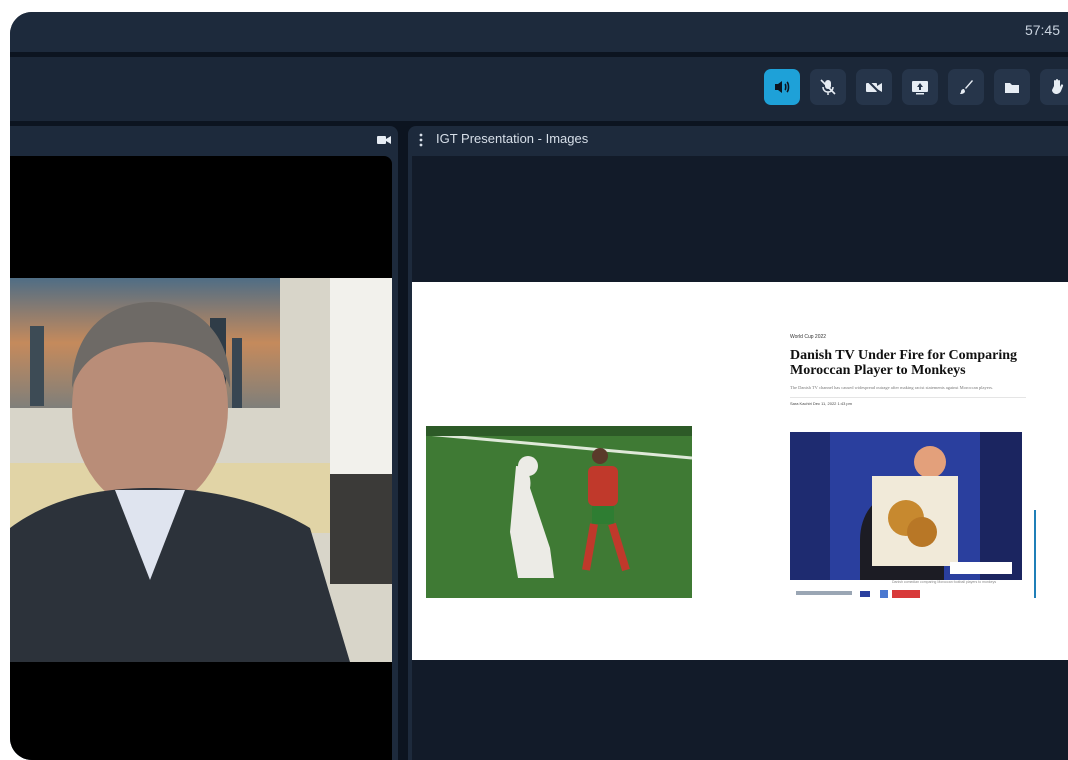 This screenshot has height=760, width=1068. What do you see at coordinates (204, 140) in the screenshot?
I see `video-panel-header` at bounding box center [204, 140].